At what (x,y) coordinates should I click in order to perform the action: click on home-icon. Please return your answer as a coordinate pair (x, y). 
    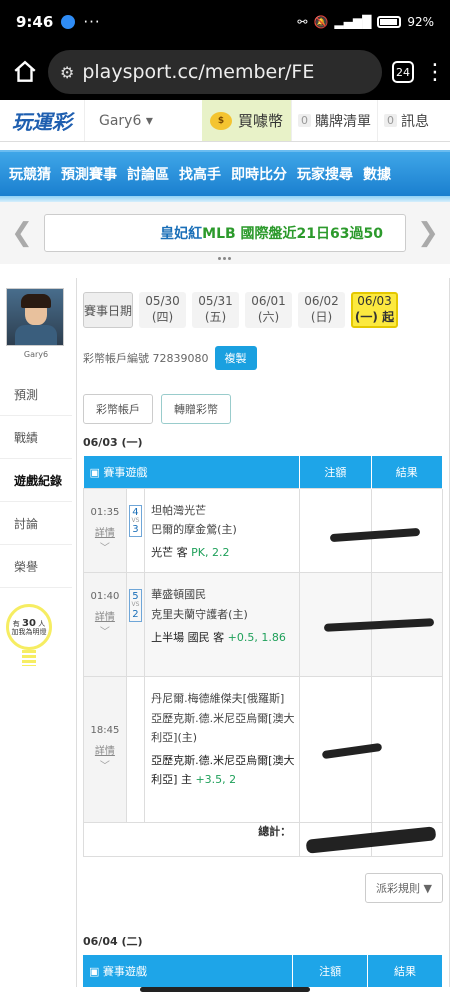
    Looking at the image, I should click on (25, 72).